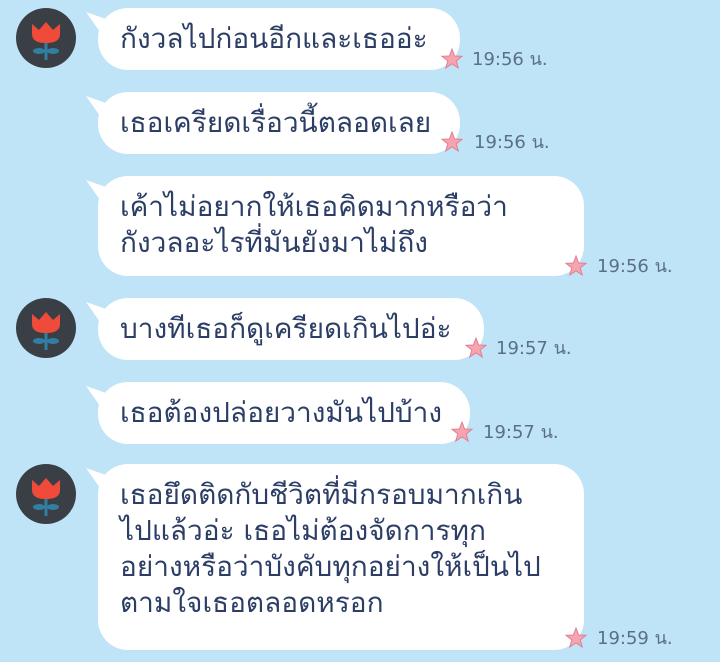 This screenshot has height=662, width=720. What do you see at coordinates (303, 530) in the screenshot?
I see `message-text: ไปแล้วอ่ะ เธอไม่ต้องจัดการทุก` at bounding box center [303, 530].